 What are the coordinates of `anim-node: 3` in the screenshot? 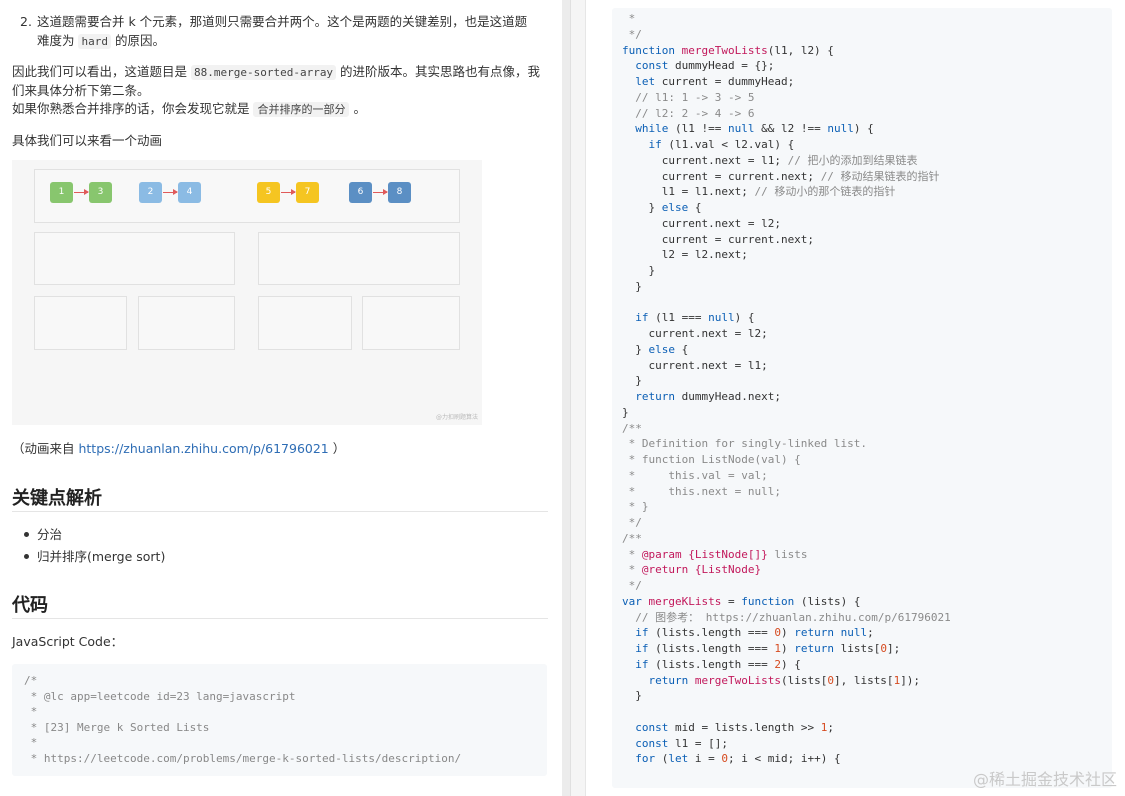 It's located at (100, 192).